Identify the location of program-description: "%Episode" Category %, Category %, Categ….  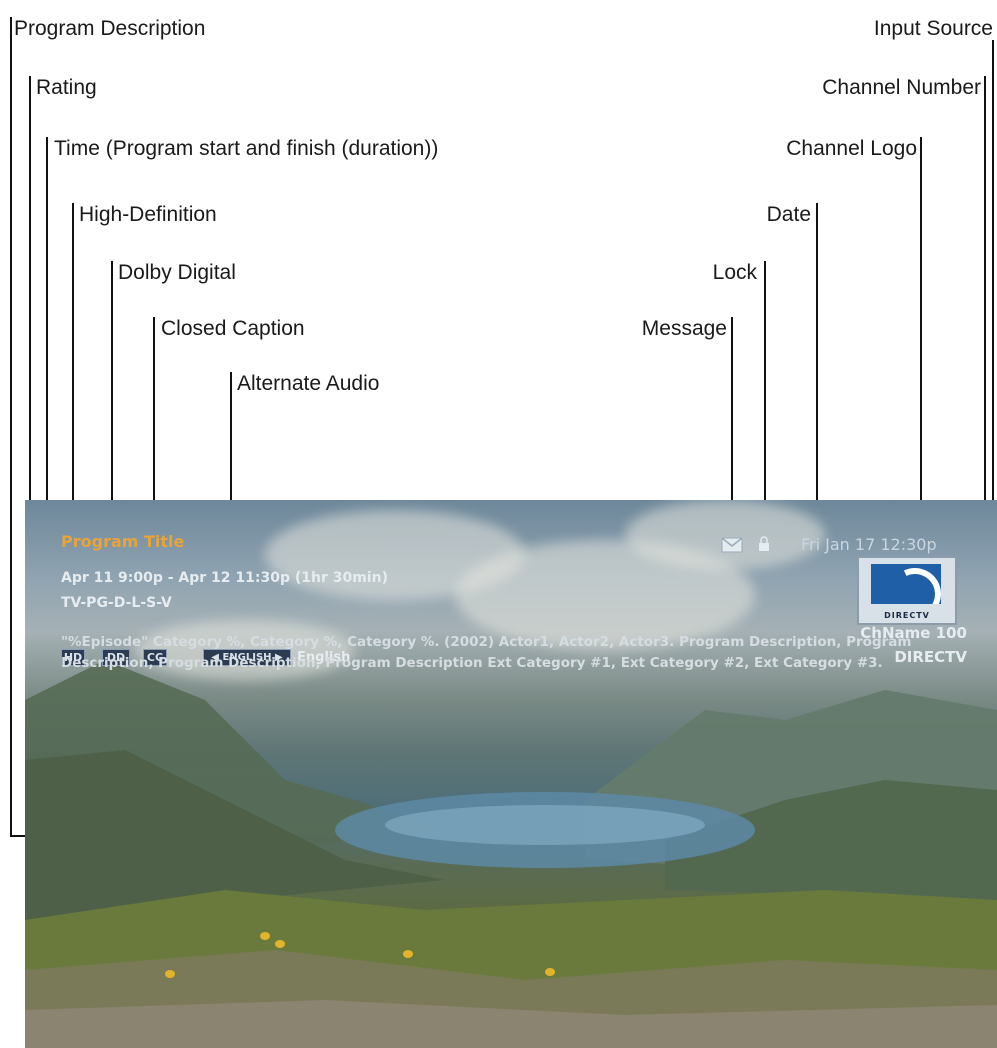
(486, 652).